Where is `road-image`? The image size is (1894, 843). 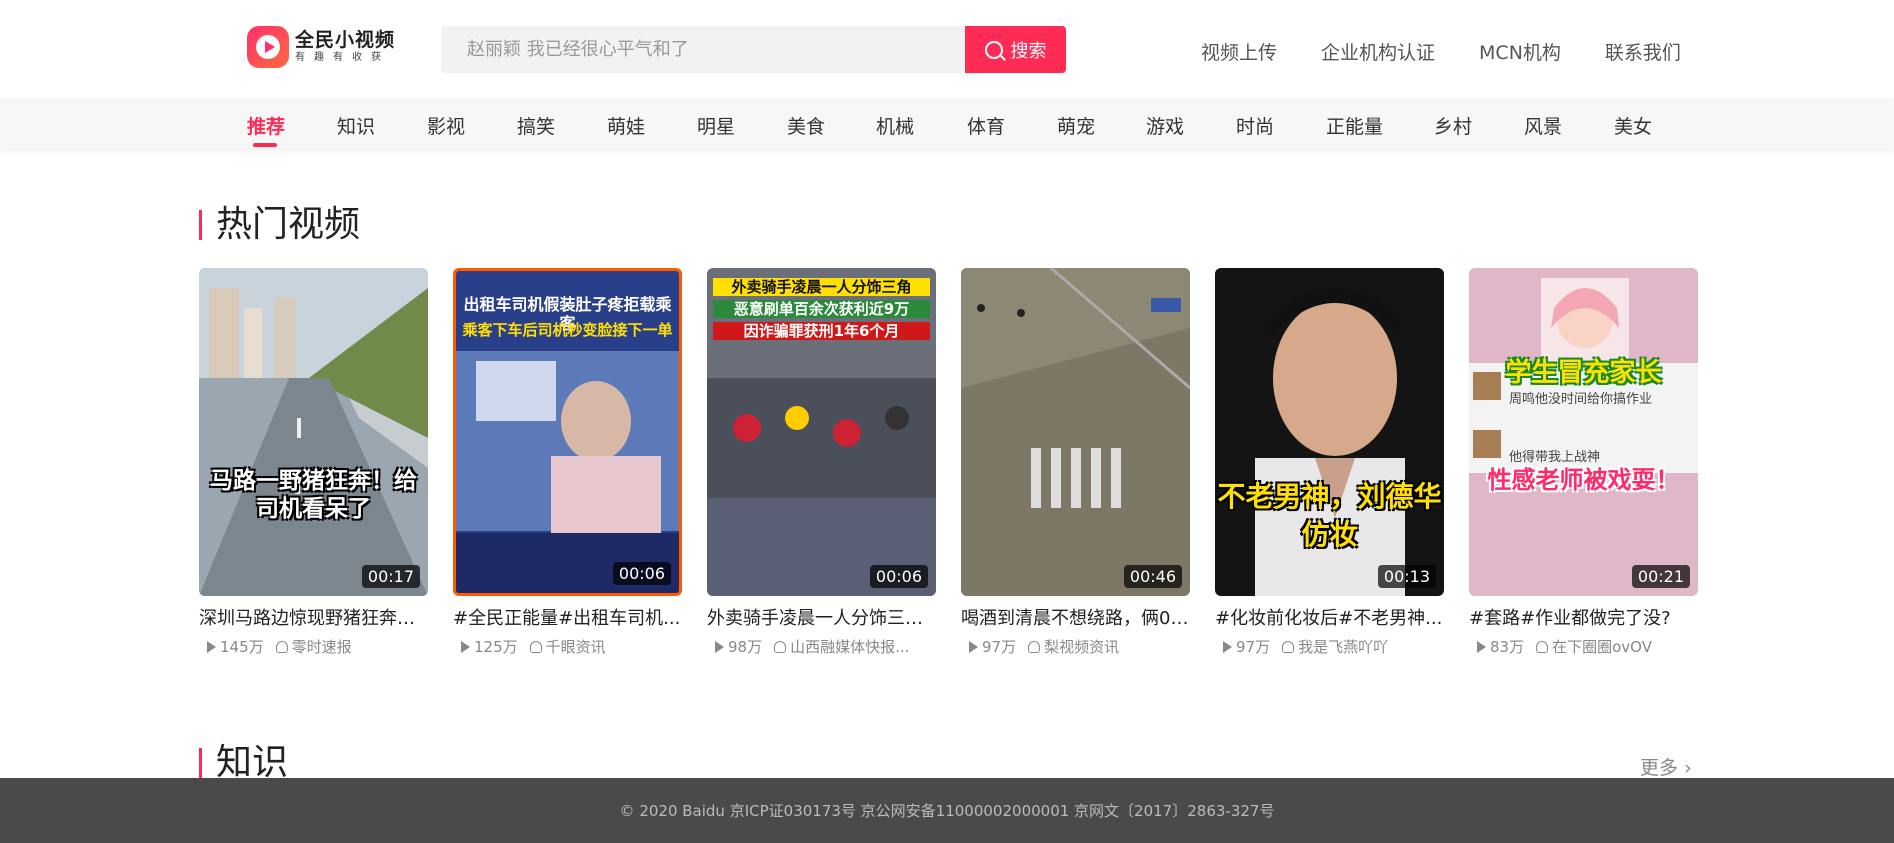
road-image is located at coordinates (313, 432).